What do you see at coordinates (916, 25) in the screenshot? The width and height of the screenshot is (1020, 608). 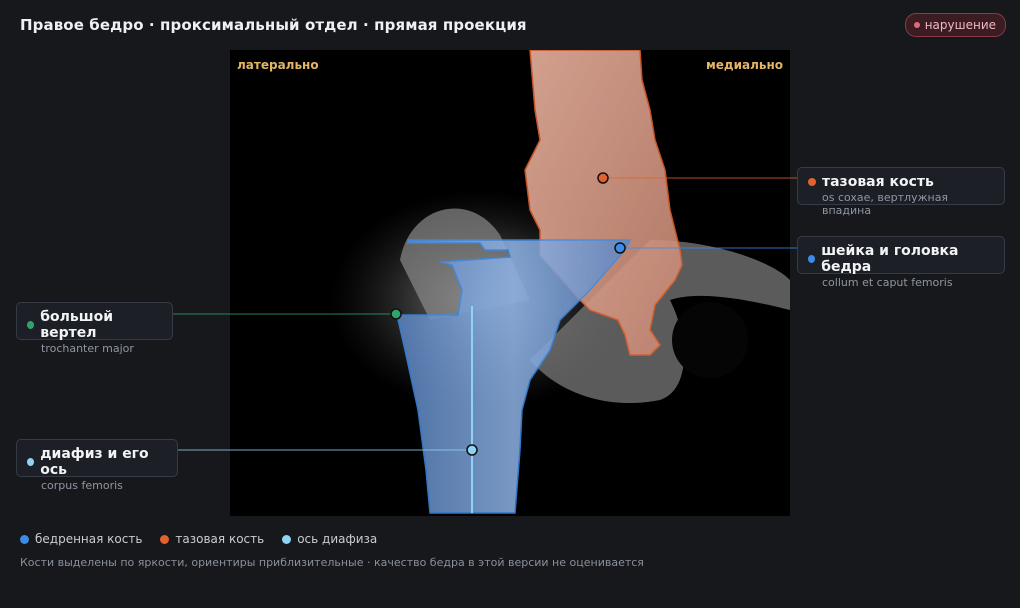 I see `status-dot-icon` at bounding box center [916, 25].